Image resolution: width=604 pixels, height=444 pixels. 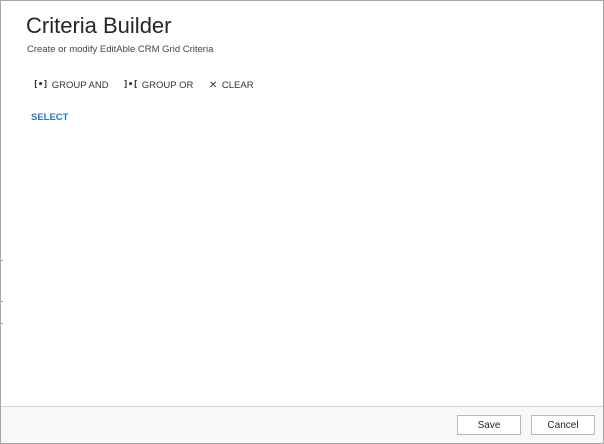 What do you see at coordinates (237, 85) in the screenshot?
I see `clear-label: CLEAR` at bounding box center [237, 85].